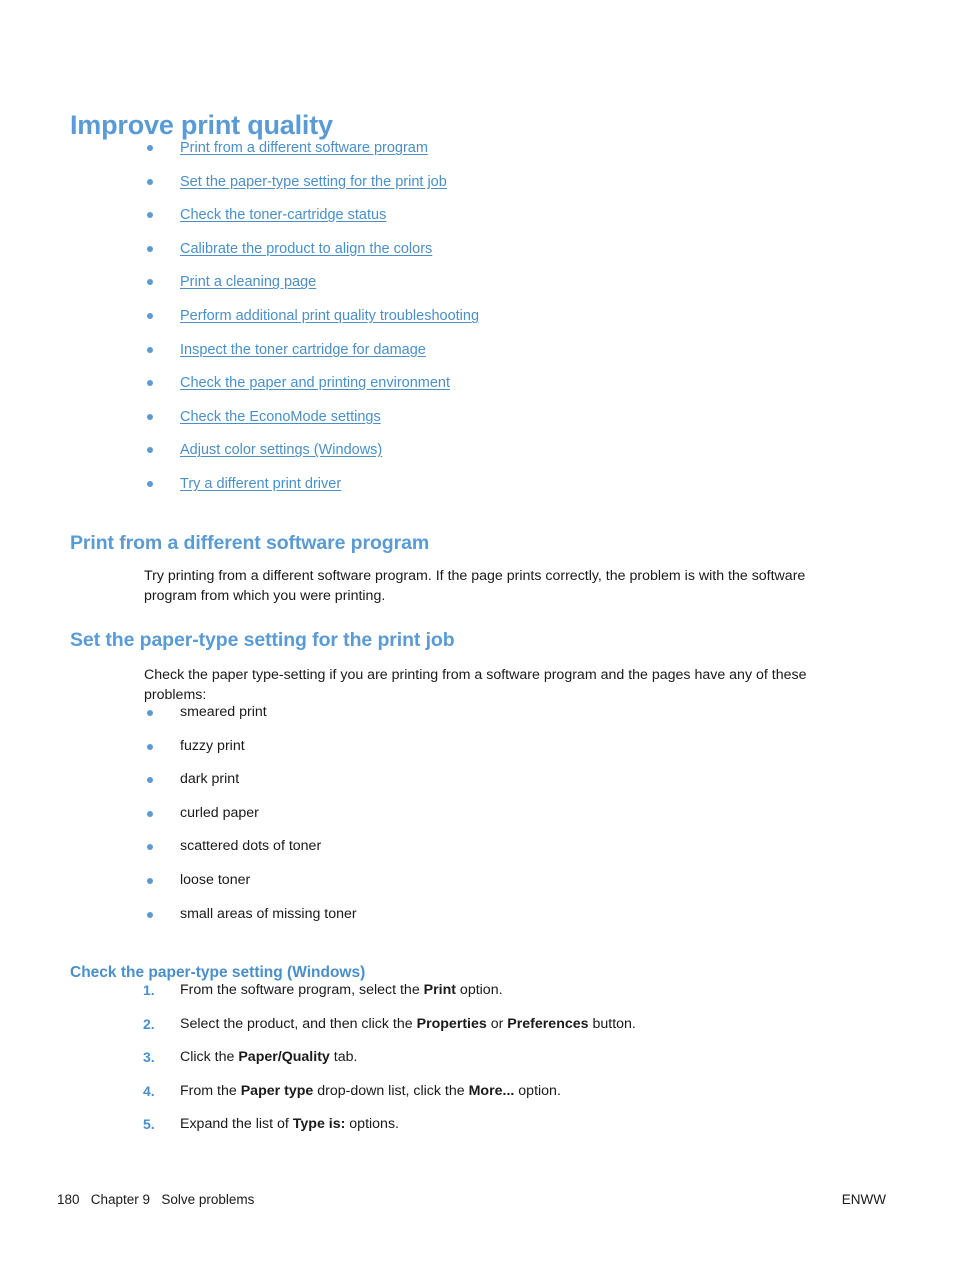 The image size is (954, 1270). What do you see at coordinates (149, 990) in the screenshot?
I see `step-number: 1.` at bounding box center [149, 990].